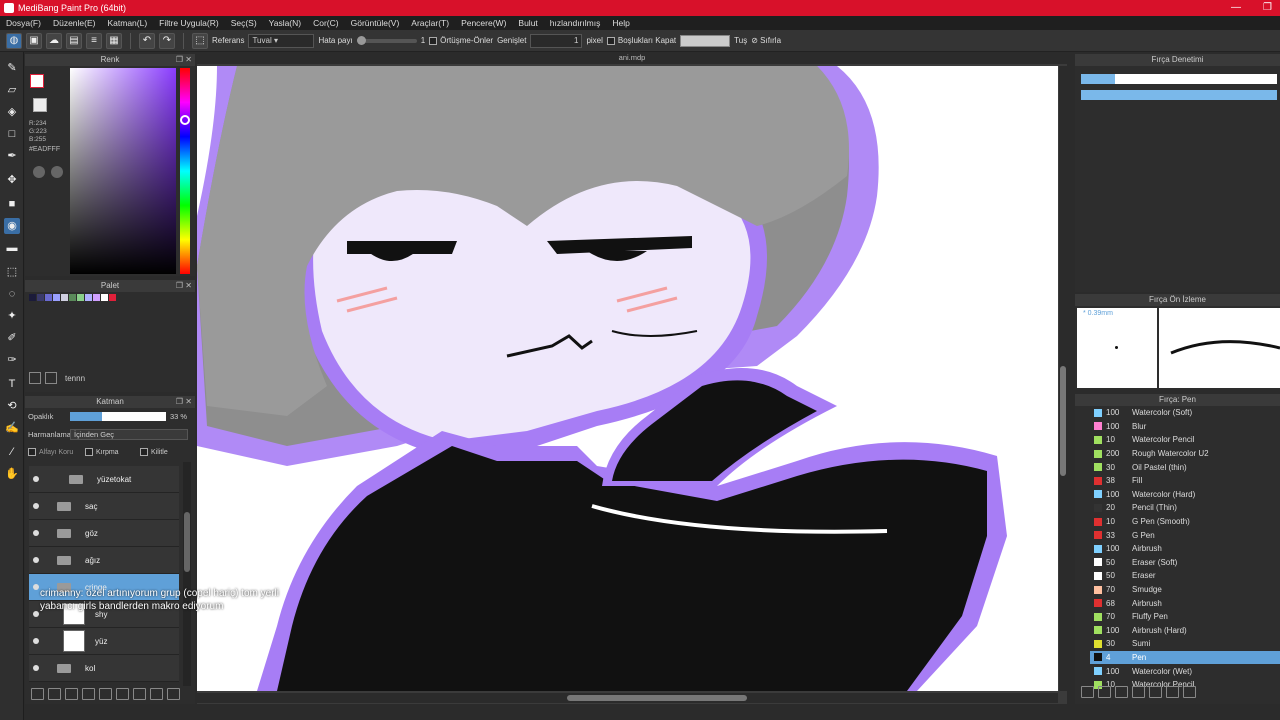  Describe the element at coordinates (12, 316) in the screenshot. I see `magic-wand-icon: ✦` at that location.